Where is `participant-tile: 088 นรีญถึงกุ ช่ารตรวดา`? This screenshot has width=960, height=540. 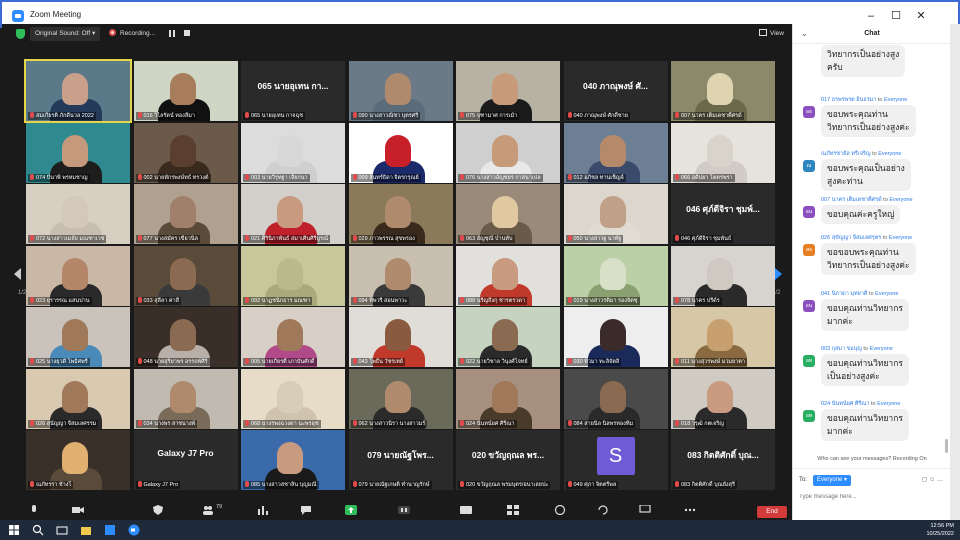
participant-tile: 088 นรีญถึงกุ ช่ารตรวดา is located at coordinates (508, 275).